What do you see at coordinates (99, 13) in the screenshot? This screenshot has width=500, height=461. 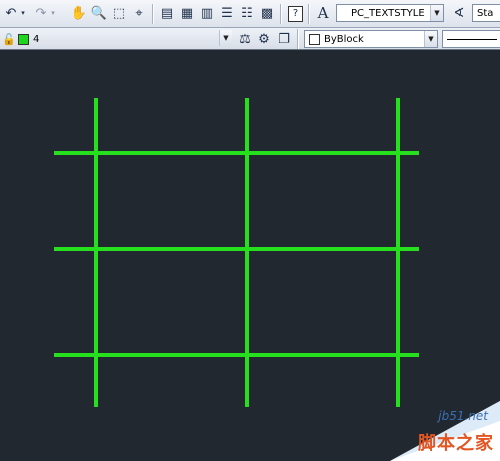 I see `zoom-realtime-icon: 🔍` at bounding box center [99, 13].